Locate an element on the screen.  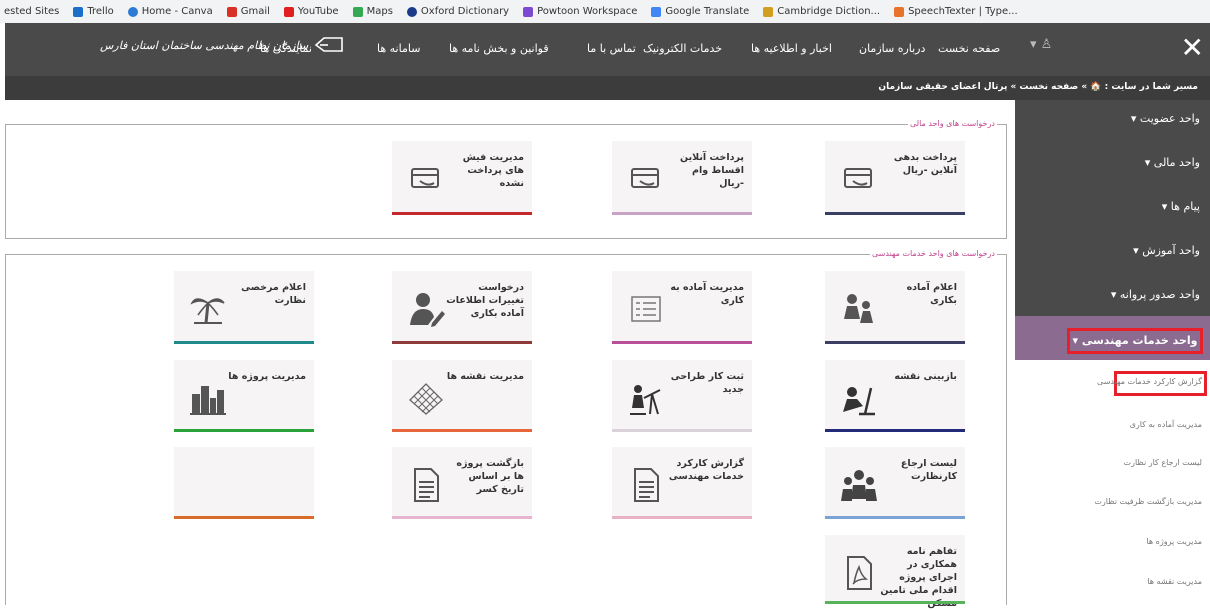
youtube-icon is located at coordinates (288, 11).